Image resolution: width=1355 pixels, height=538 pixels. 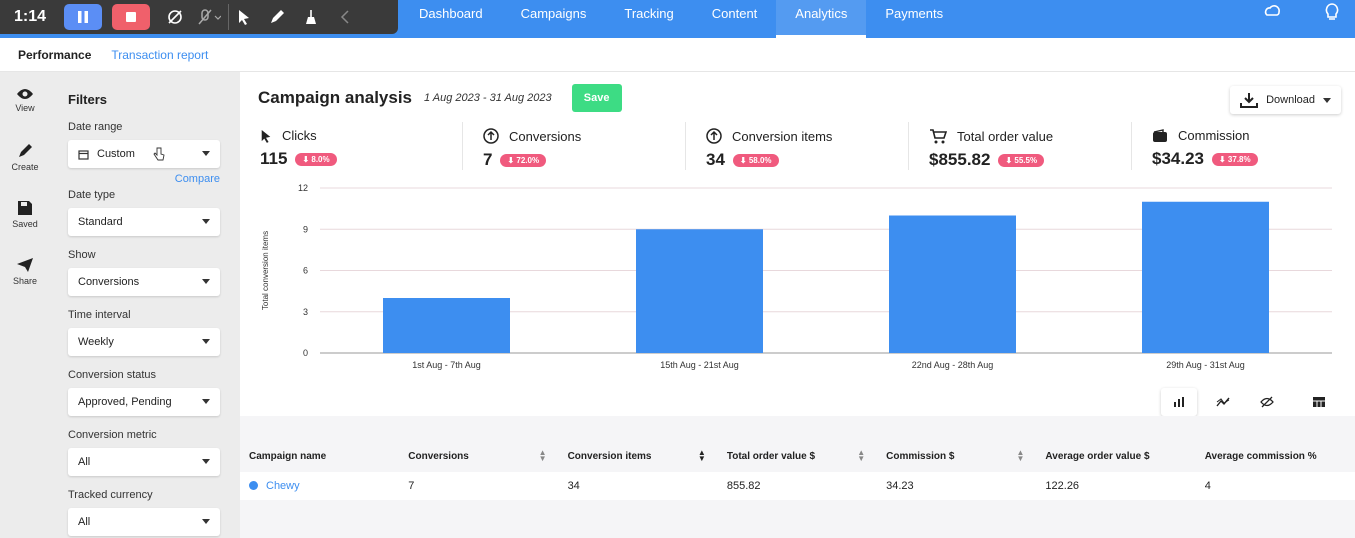 What do you see at coordinates (25, 94) in the screenshot?
I see `eye-icon` at bounding box center [25, 94].